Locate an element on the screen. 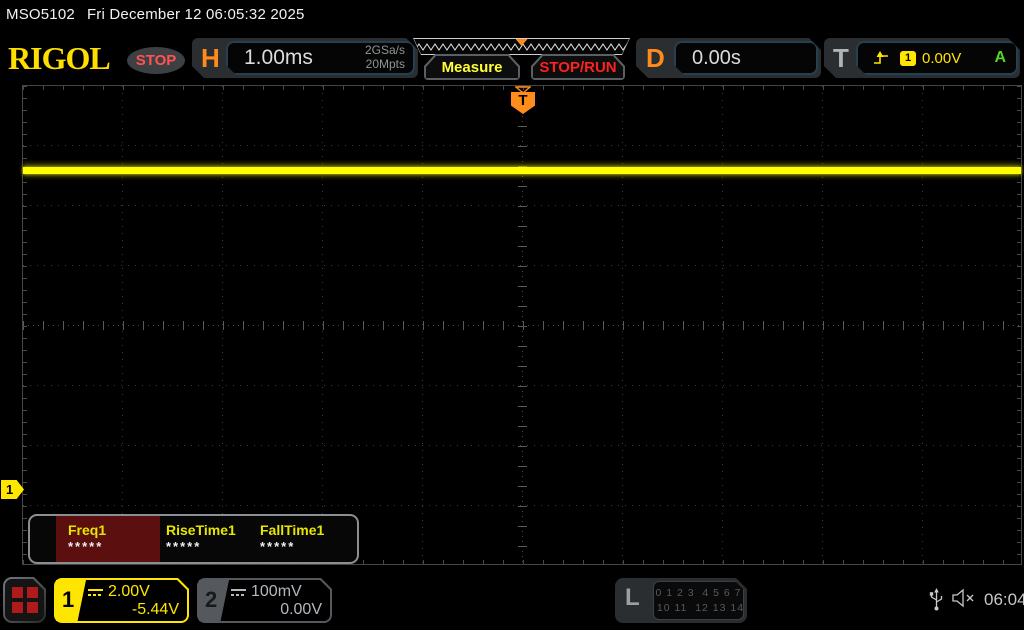 Image resolution: width=1024 pixels, height=630 pixels. timebase-box: 1.00ms 2GSa/s 20Mpts is located at coordinates (320, 58).